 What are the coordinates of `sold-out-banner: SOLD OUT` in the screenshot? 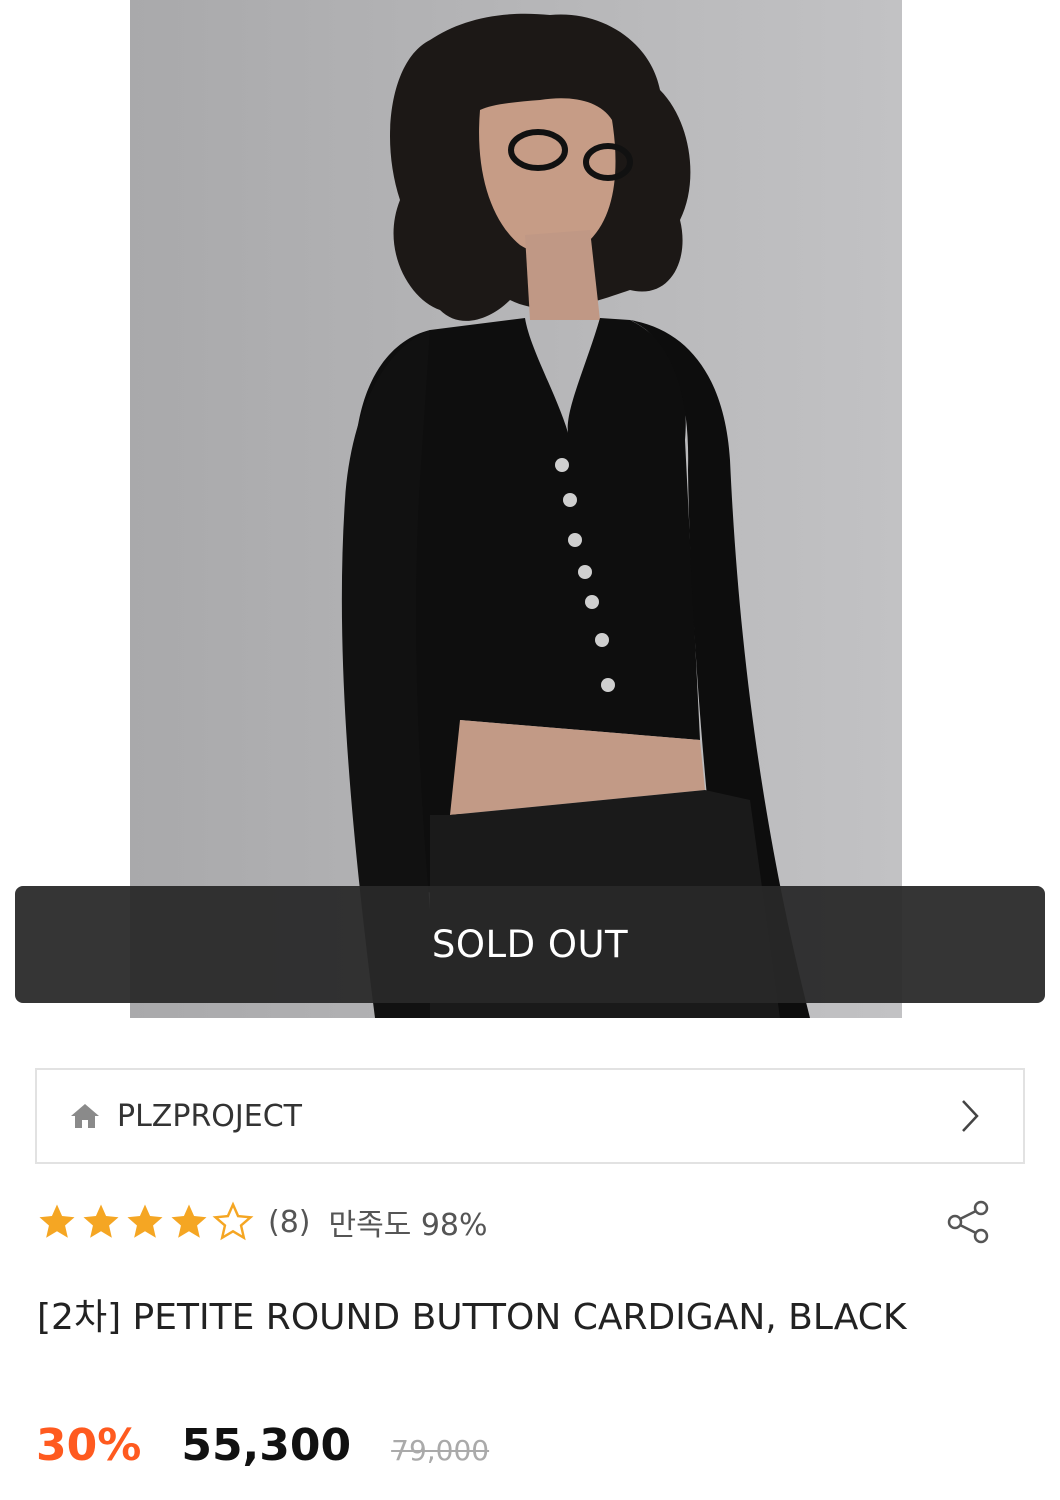 It's located at (530, 944).